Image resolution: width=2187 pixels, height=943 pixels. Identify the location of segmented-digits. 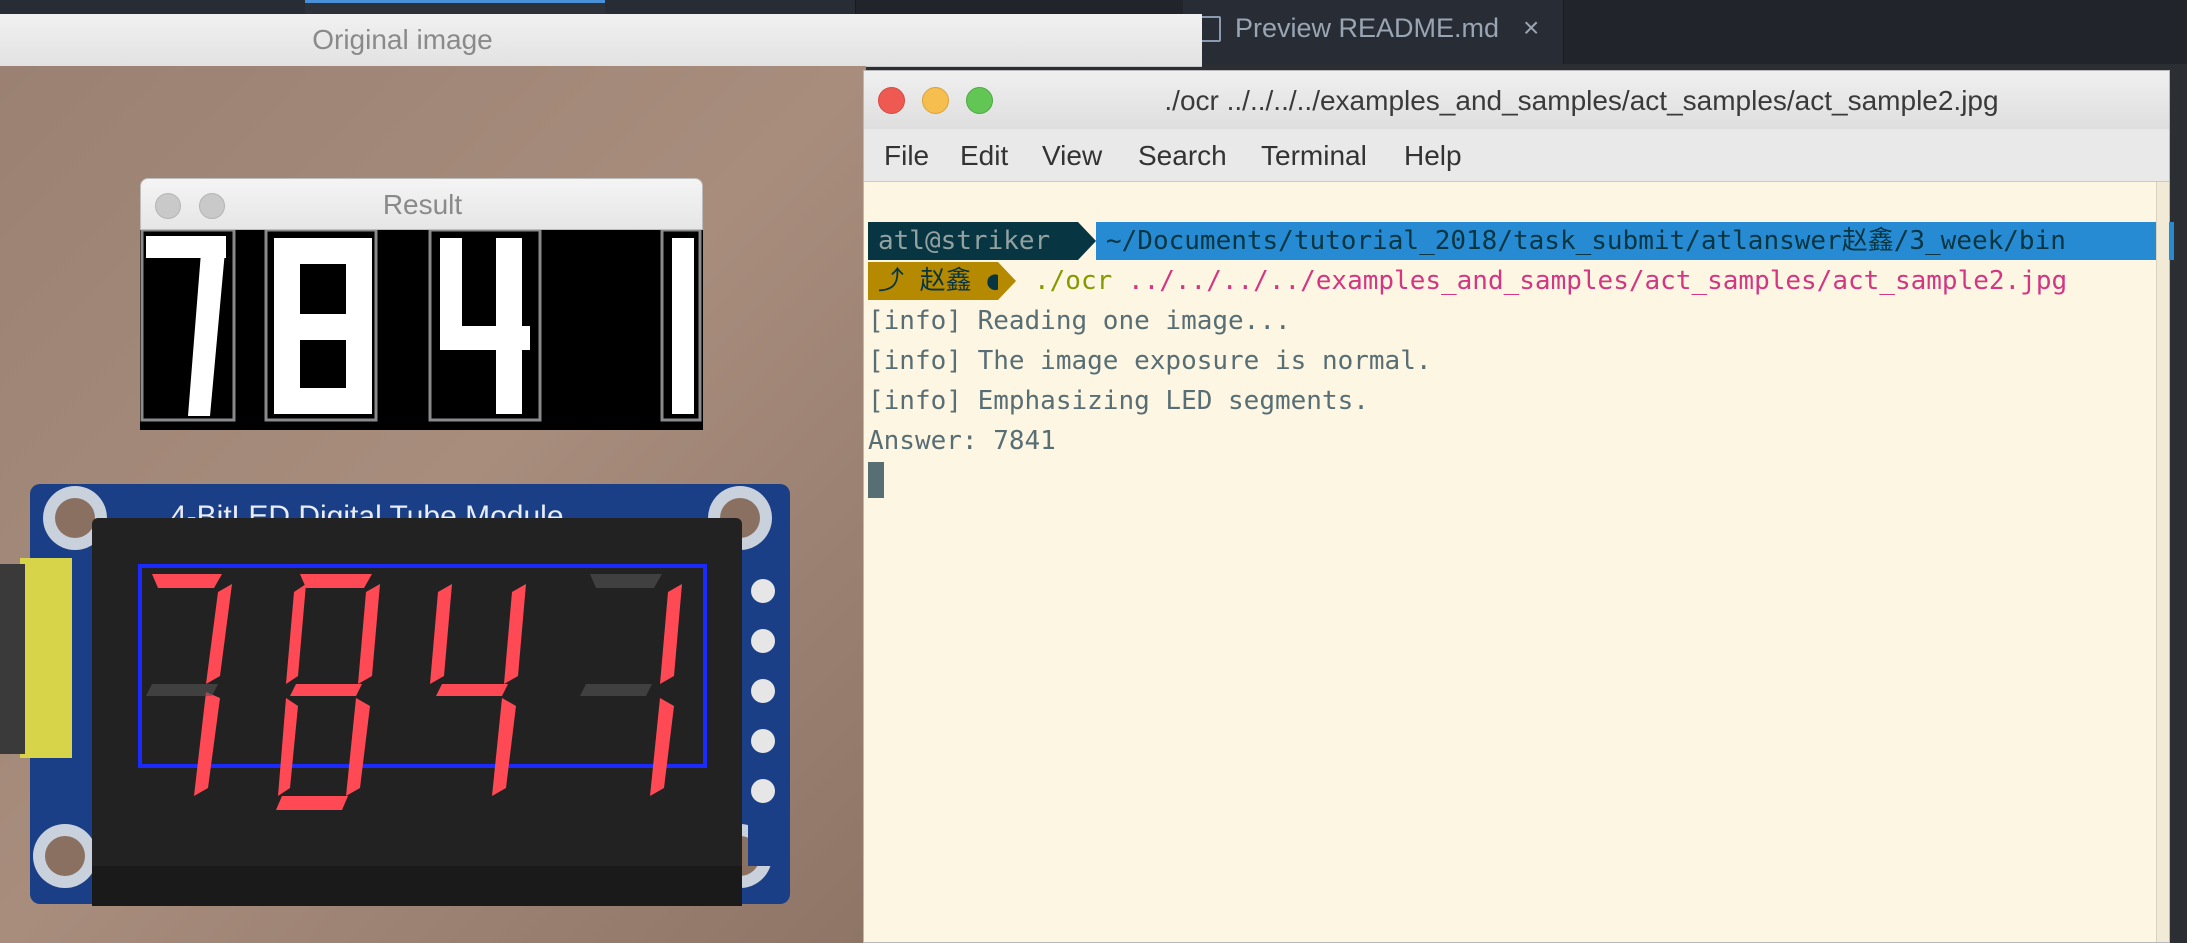
(421, 329).